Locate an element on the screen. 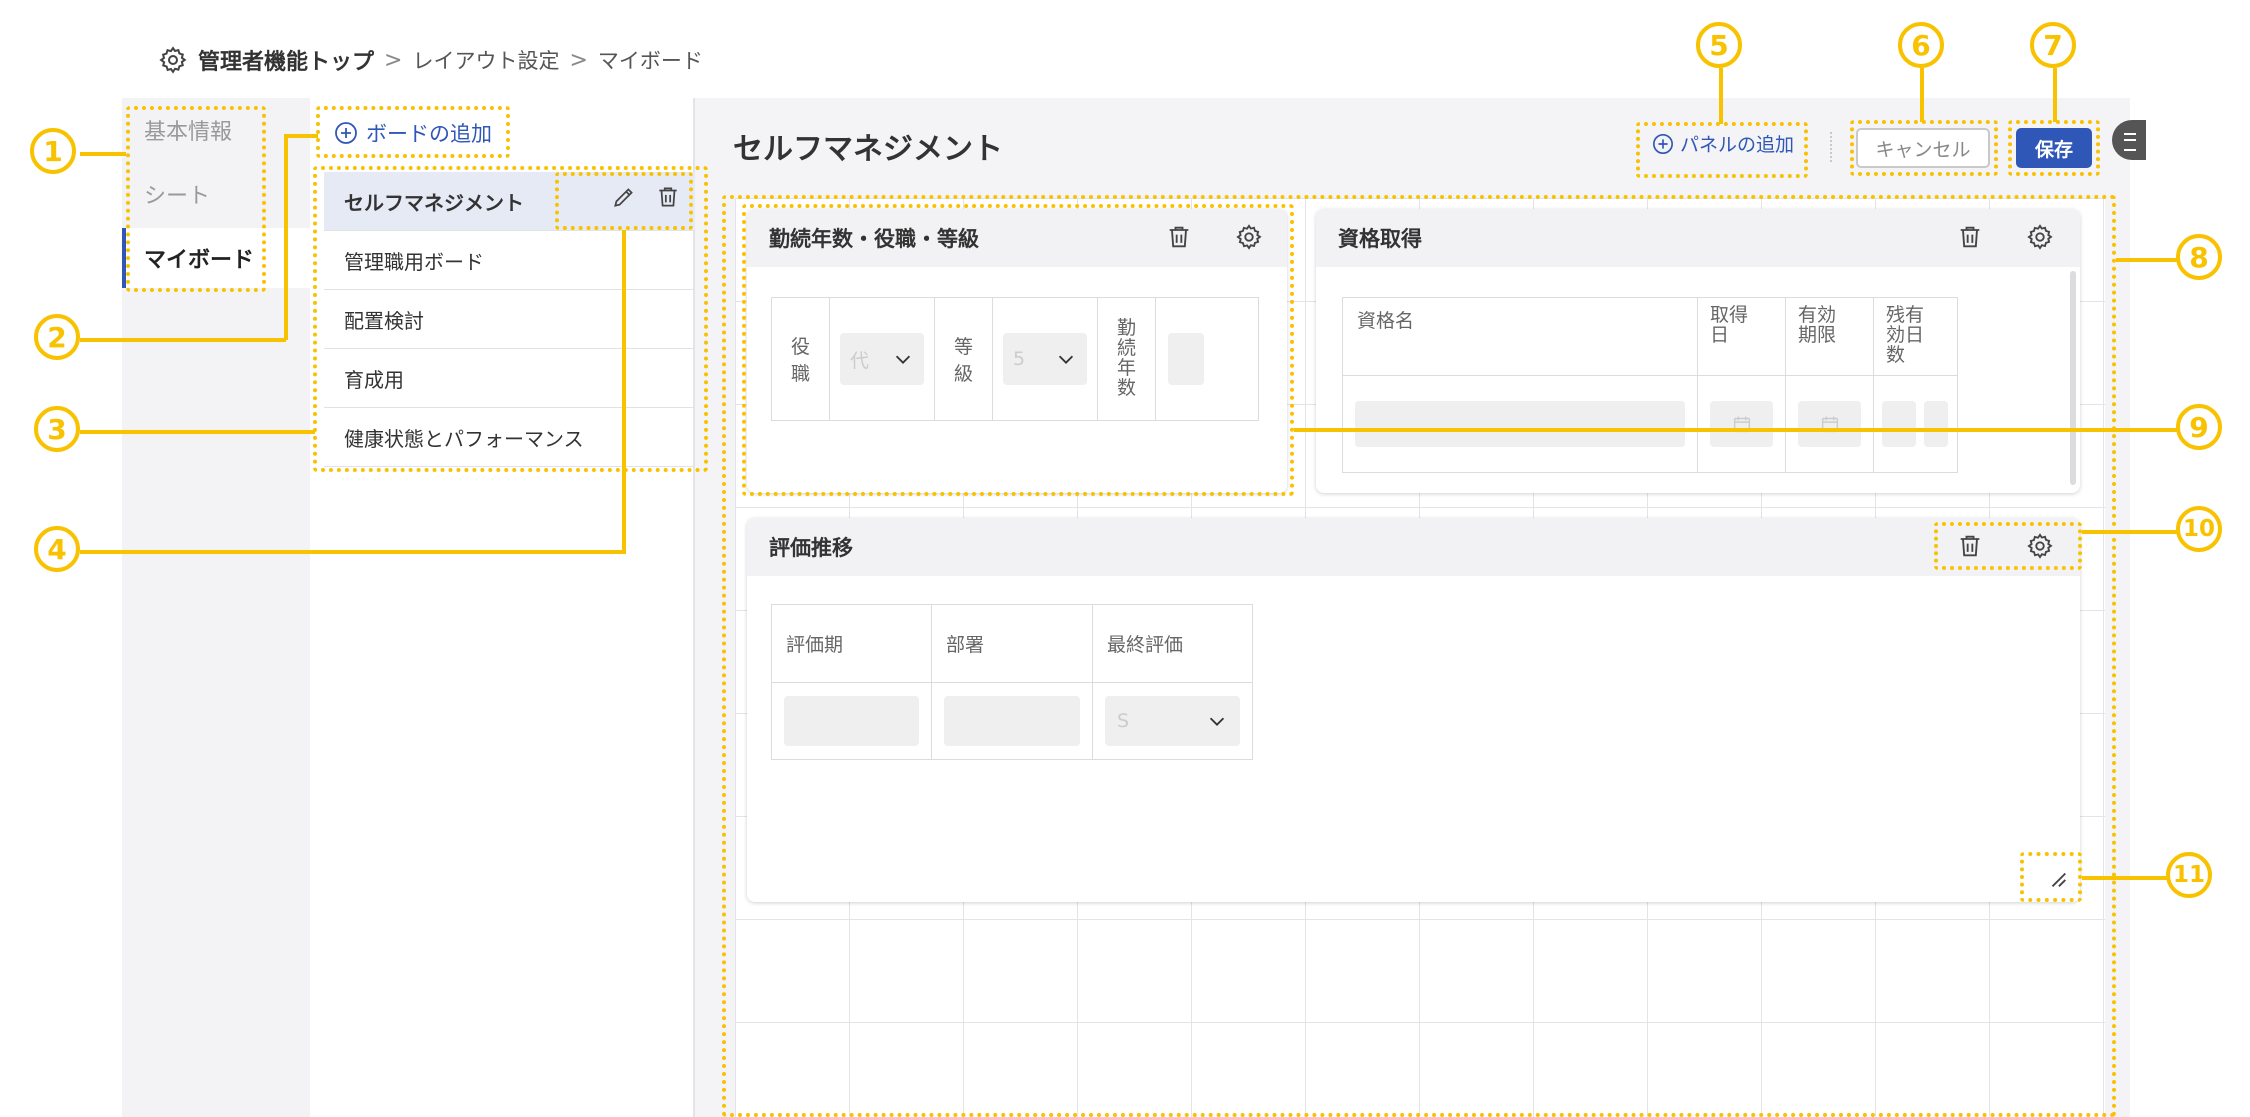  page-title: セルフマネジメント is located at coordinates (868, 149).